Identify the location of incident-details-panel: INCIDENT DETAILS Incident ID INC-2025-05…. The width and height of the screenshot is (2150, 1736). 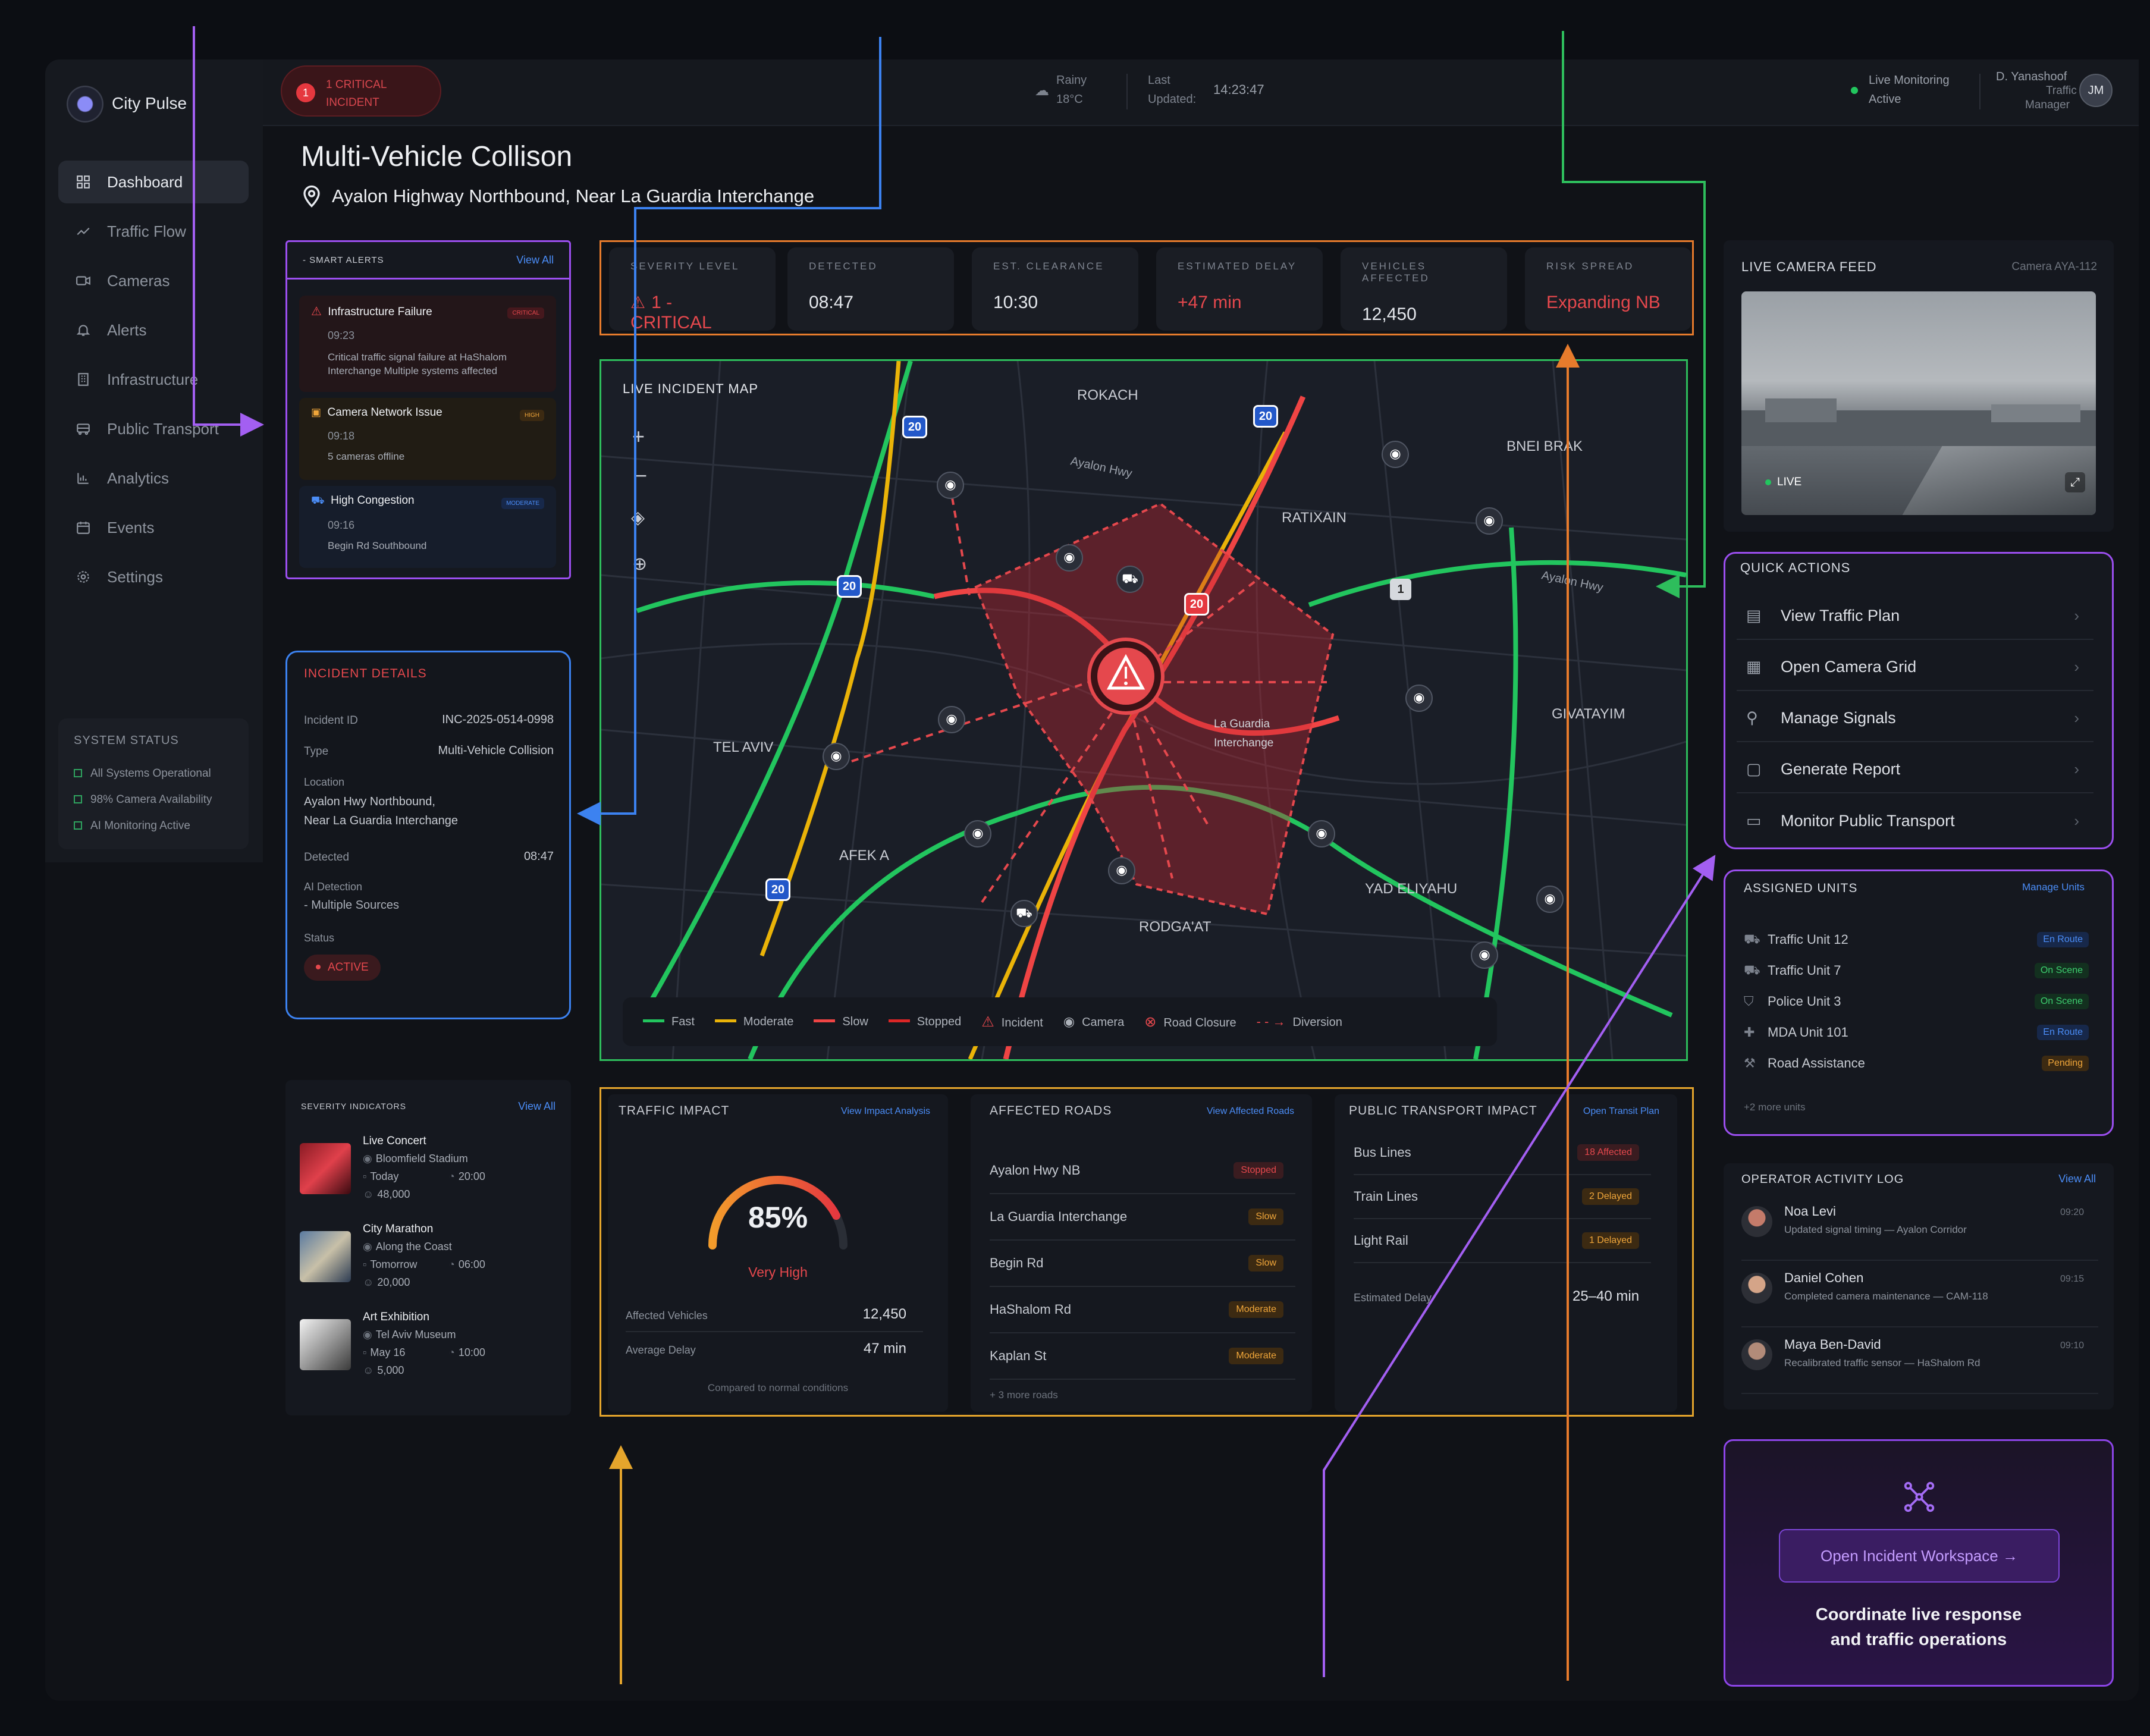
(428, 835).